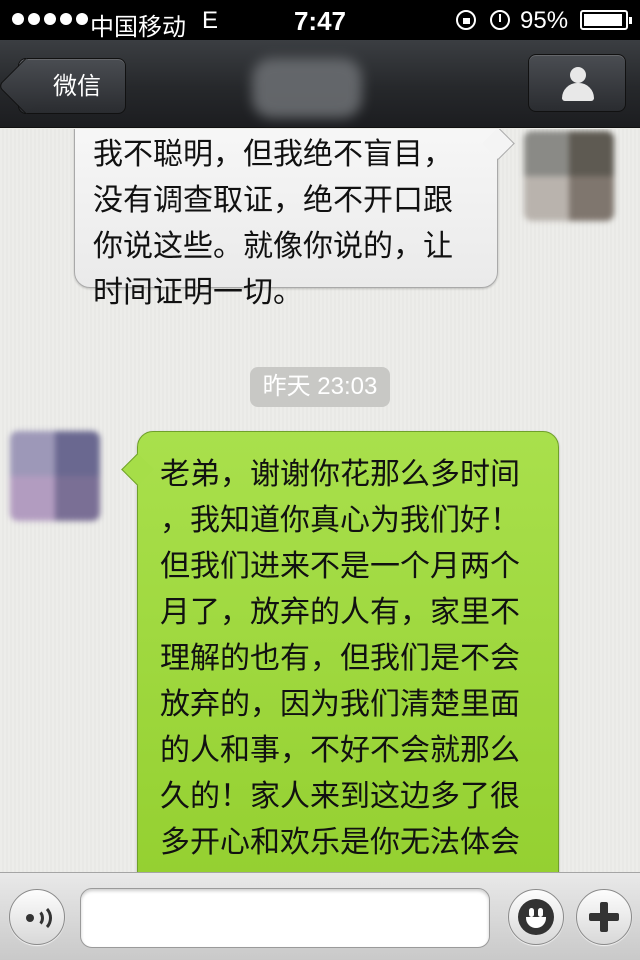 The height and width of the screenshot is (960, 640). Describe the element at coordinates (544, 20) in the screenshot. I see `battery-percentage: 95%` at that location.